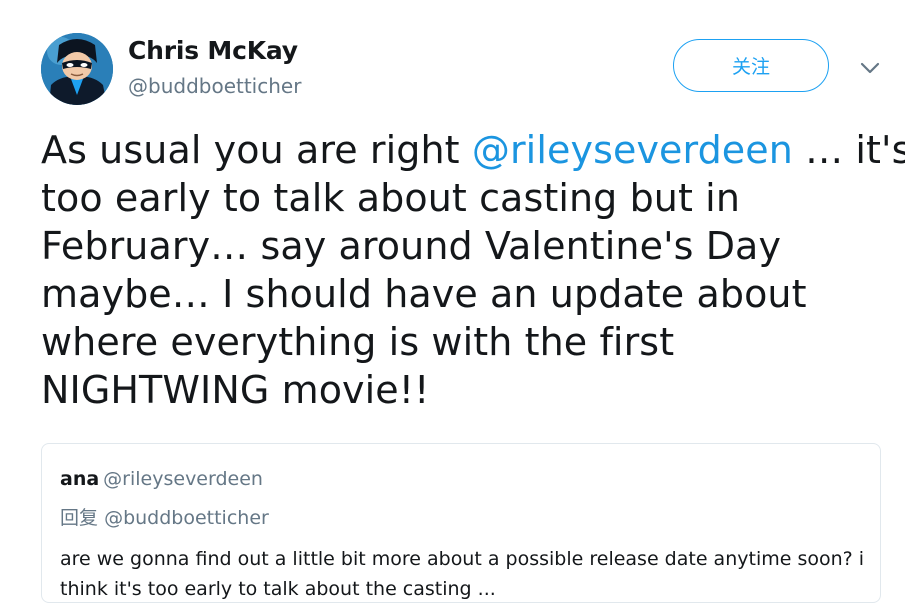 The image size is (905, 603). I want to click on quoted-tweet-header: ana @rileyseverdeen, so click(161, 479).